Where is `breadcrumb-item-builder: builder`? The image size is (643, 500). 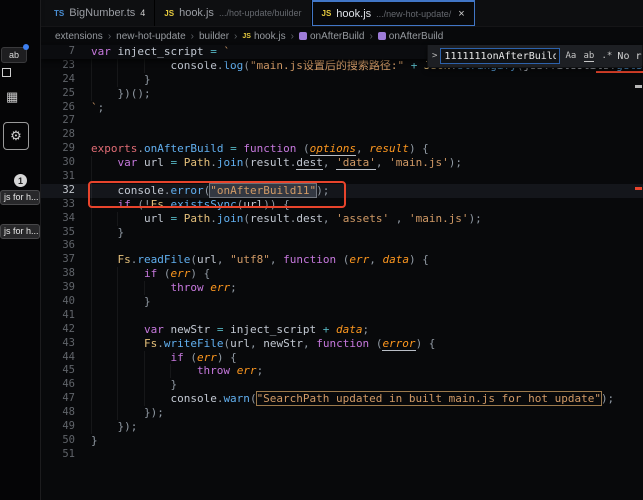
breadcrumb-item-builder: builder is located at coordinates (214, 36).